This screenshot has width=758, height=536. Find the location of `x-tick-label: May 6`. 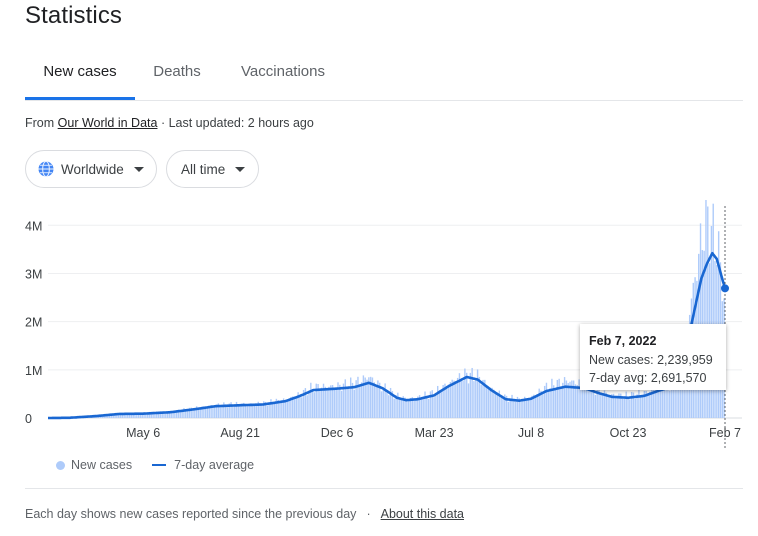

x-tick-label: May 6 is located at coordinates (143, 433).